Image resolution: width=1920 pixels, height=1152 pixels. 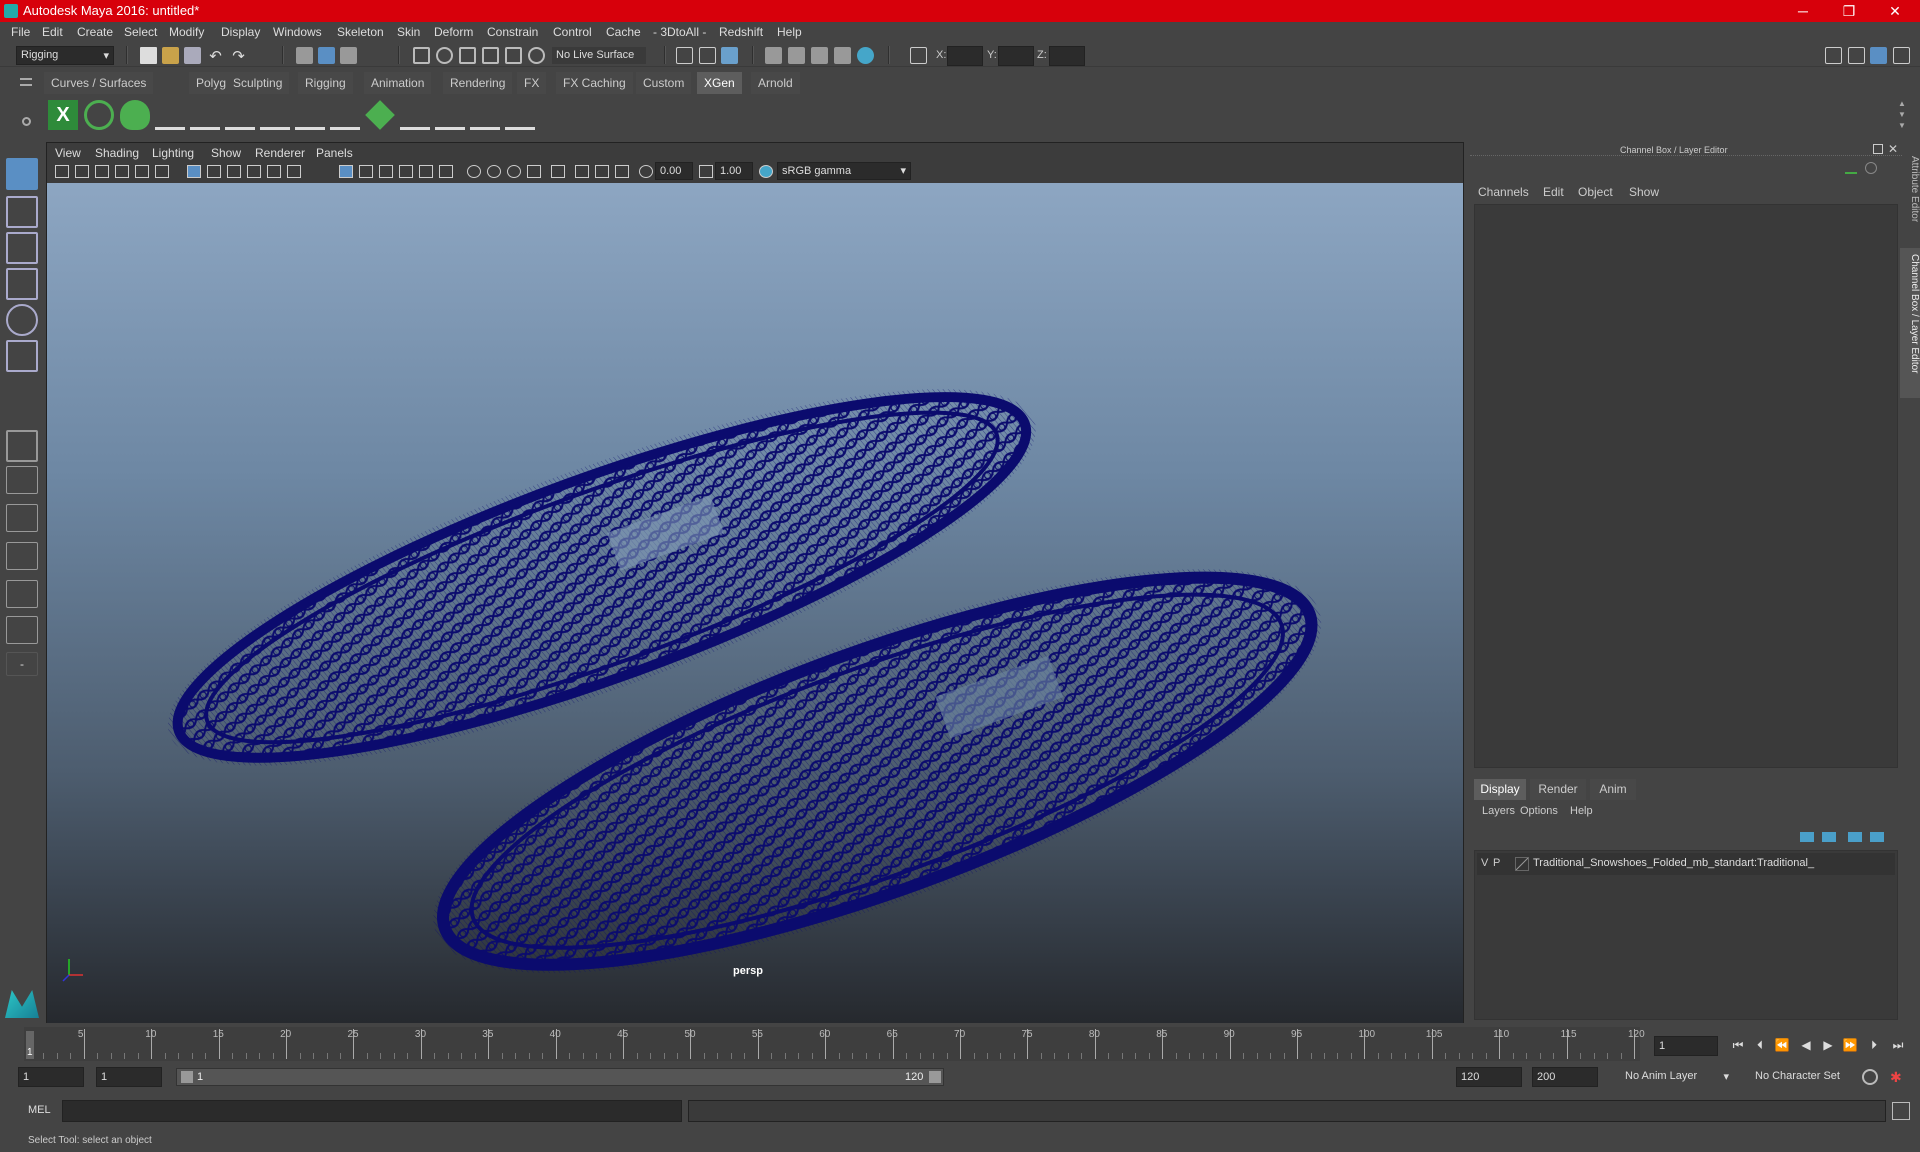 What do you see at coordinates (1803, 11) in the screenshot?
I see `minimize-button: ─` at bounding box center [1803, 11].